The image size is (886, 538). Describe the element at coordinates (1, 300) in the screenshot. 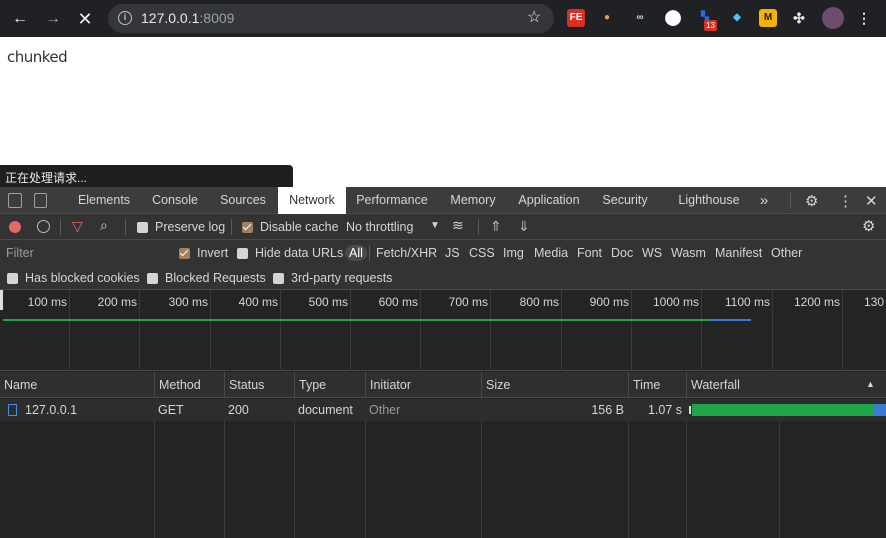

I see `timeline-start-handle` at that location.